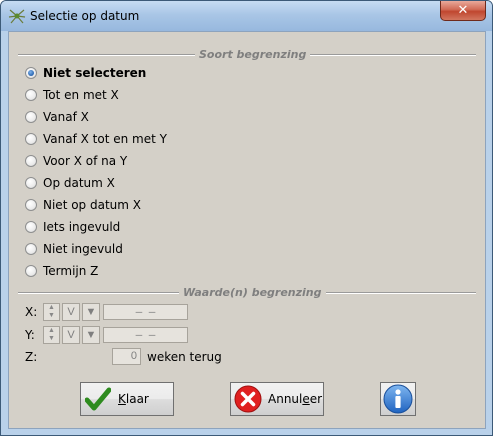 The height and width of the screenshot is (436, 493). What do you see at coordinates (295, 399) in the screenshot?
I see `cancel-label: Annuleer` at bounding box center [295, 399].